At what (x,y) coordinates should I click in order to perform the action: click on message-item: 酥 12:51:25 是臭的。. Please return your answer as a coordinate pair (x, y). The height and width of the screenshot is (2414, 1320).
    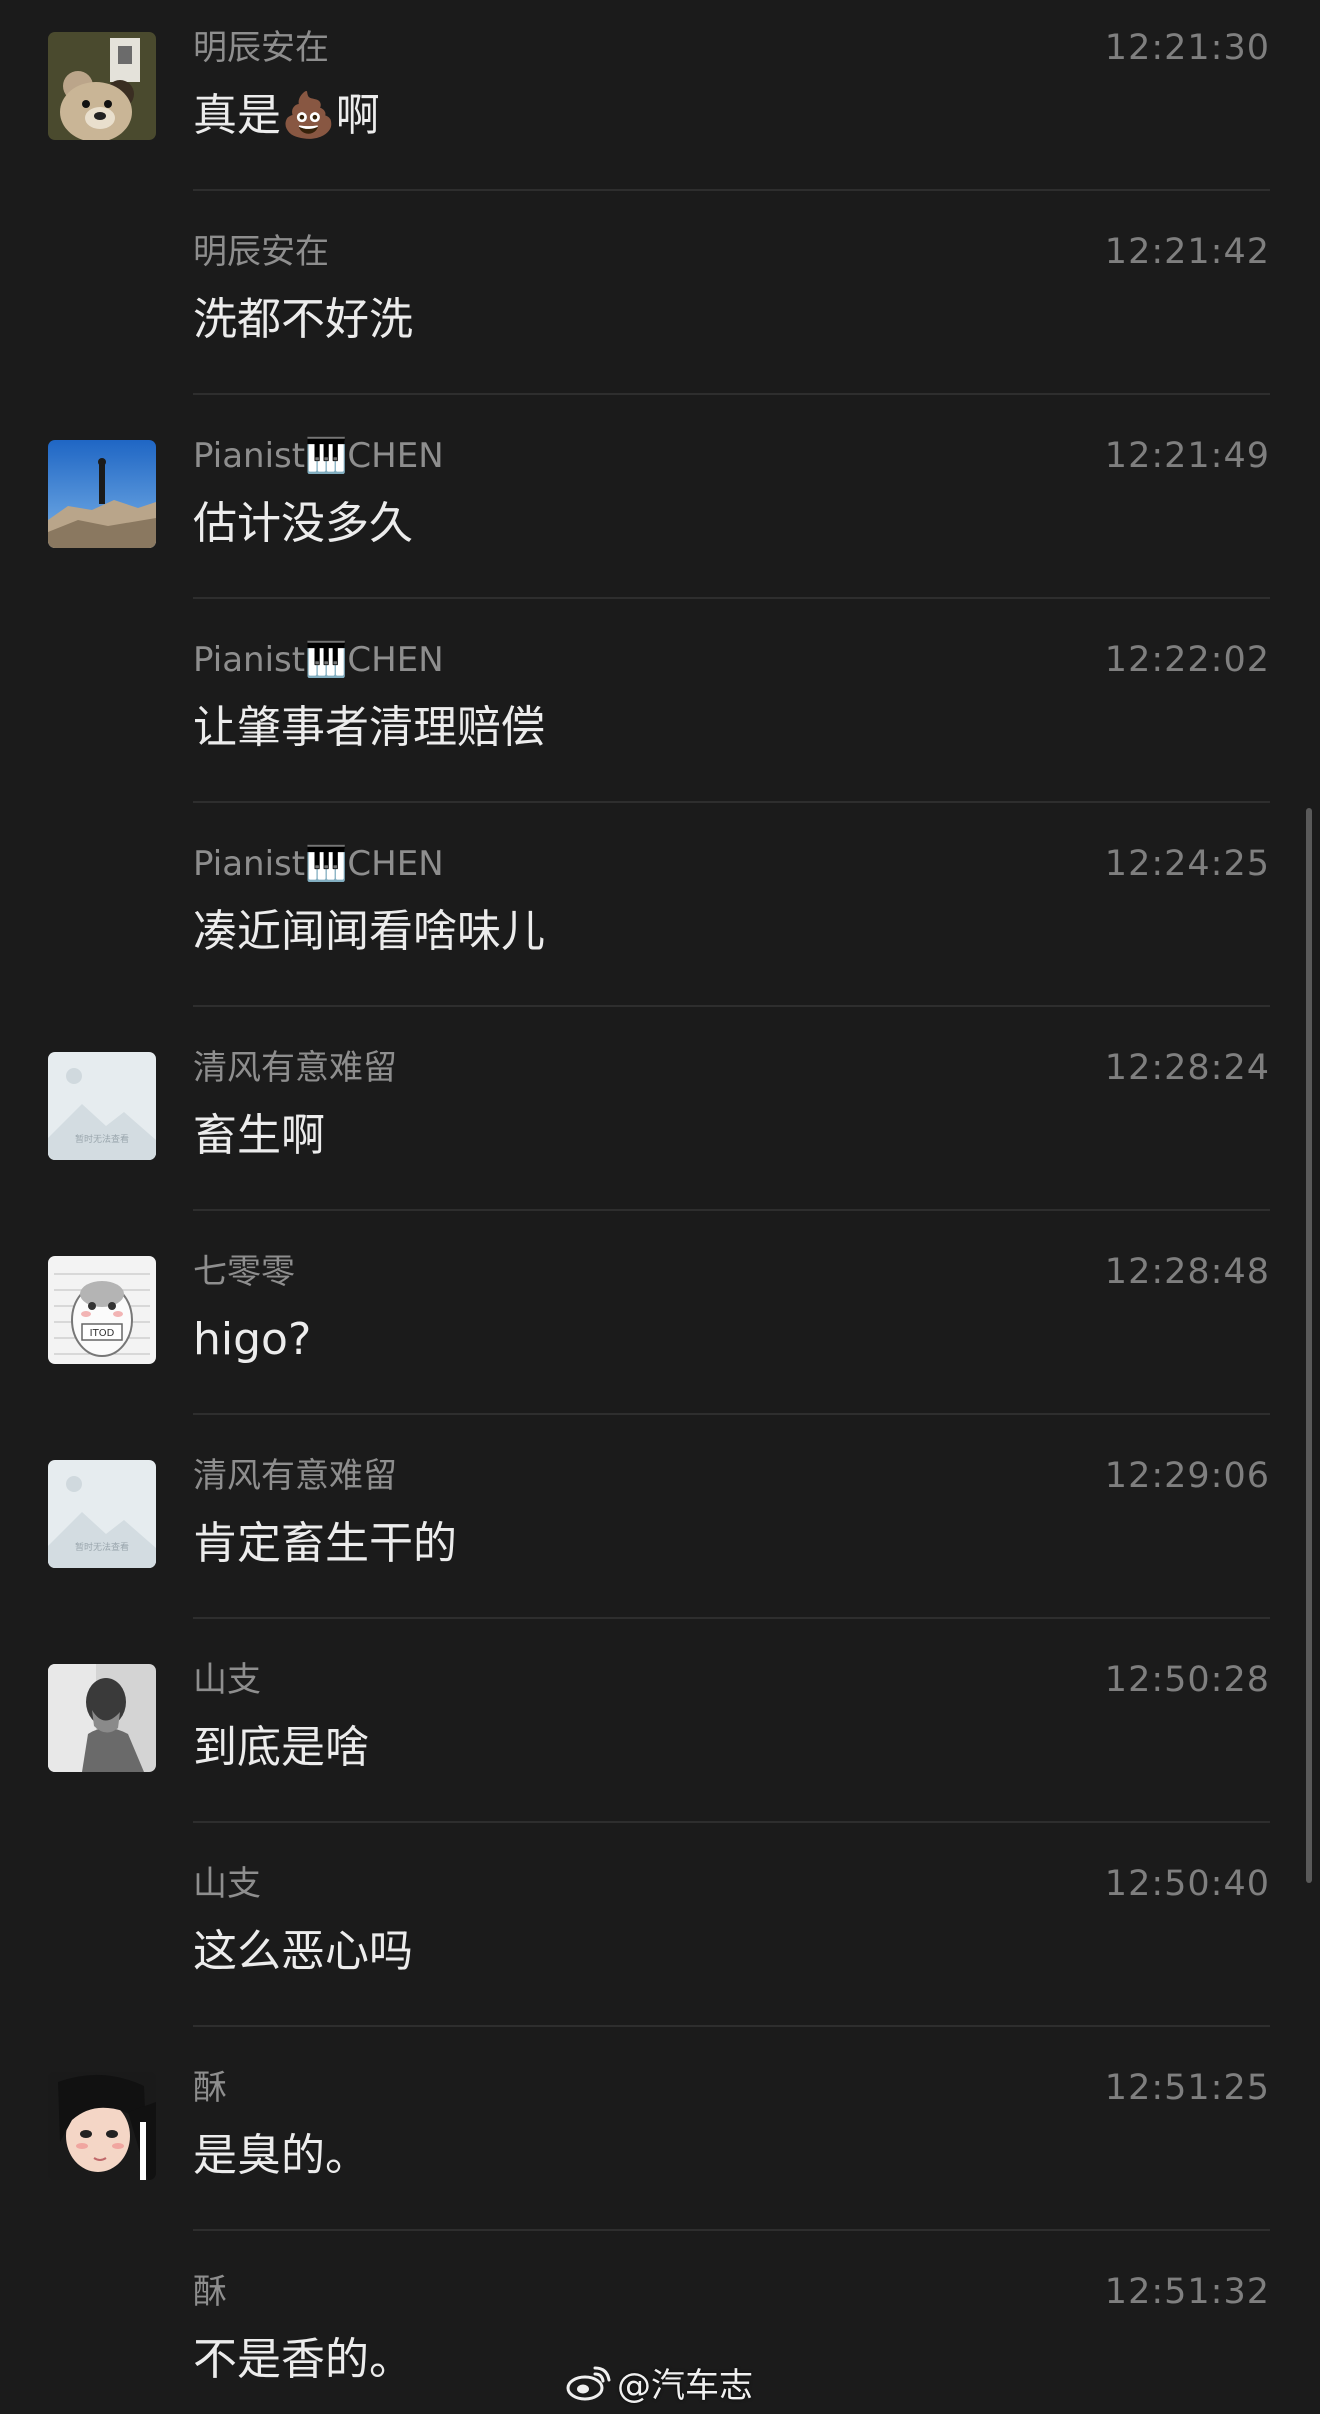
    Looking at the image, I should click on (660, 2142).